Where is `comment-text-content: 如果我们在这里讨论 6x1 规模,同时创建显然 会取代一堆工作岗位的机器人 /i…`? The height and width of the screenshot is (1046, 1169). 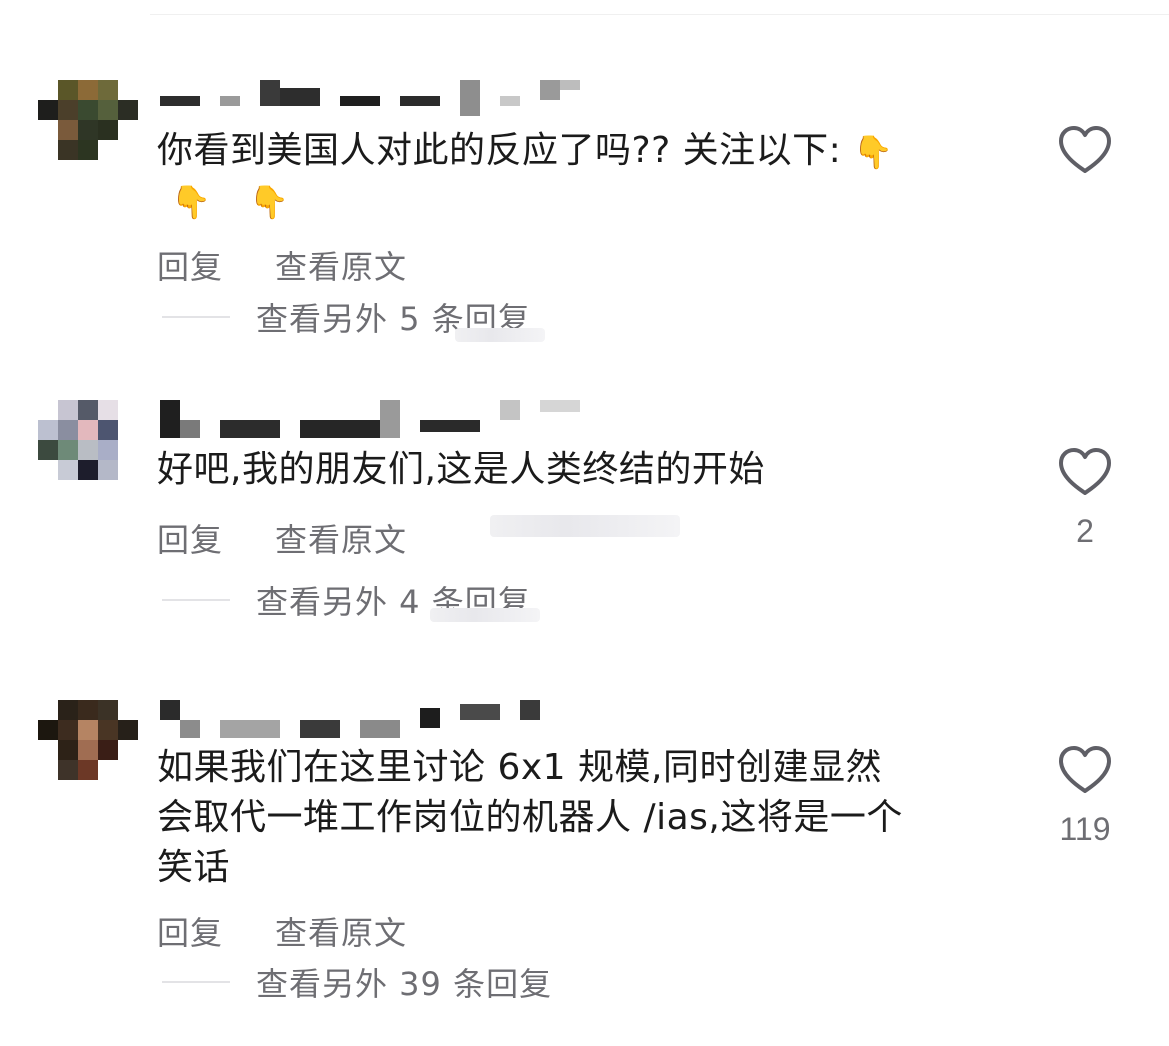 comment-text-content: 如果我们在这里讨论 6x1 规模,同时创建显然 会取代一堆工作岗位的机器人 /i… is located at coordinates (530, 817).